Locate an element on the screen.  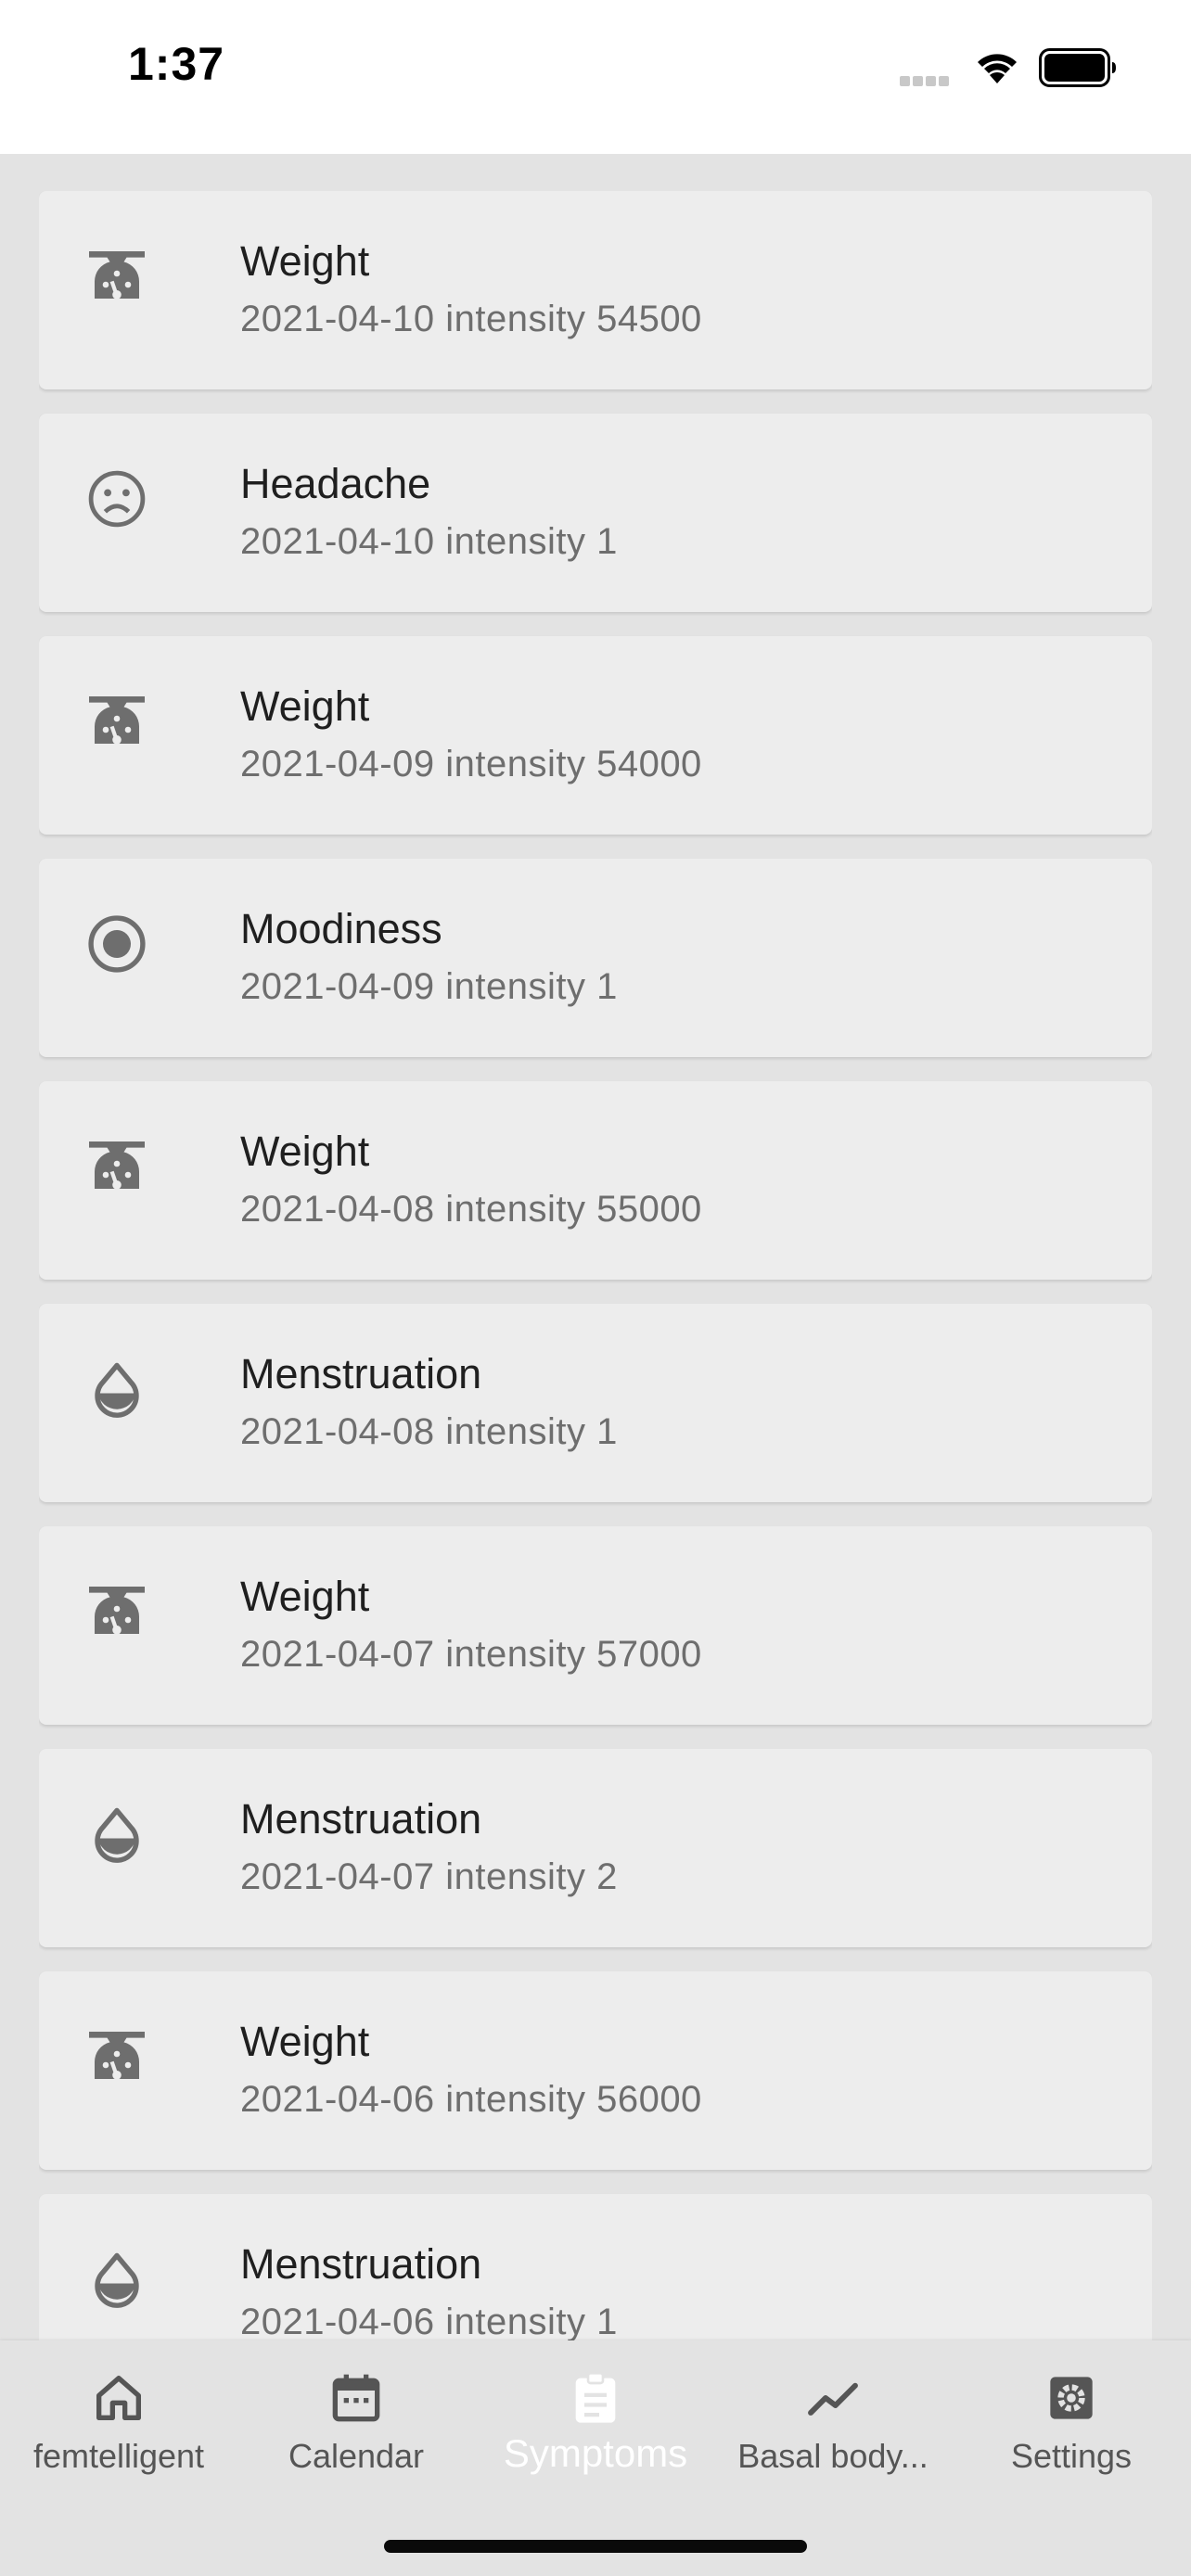
settings-icon is located at coordinates (1071, 2398).